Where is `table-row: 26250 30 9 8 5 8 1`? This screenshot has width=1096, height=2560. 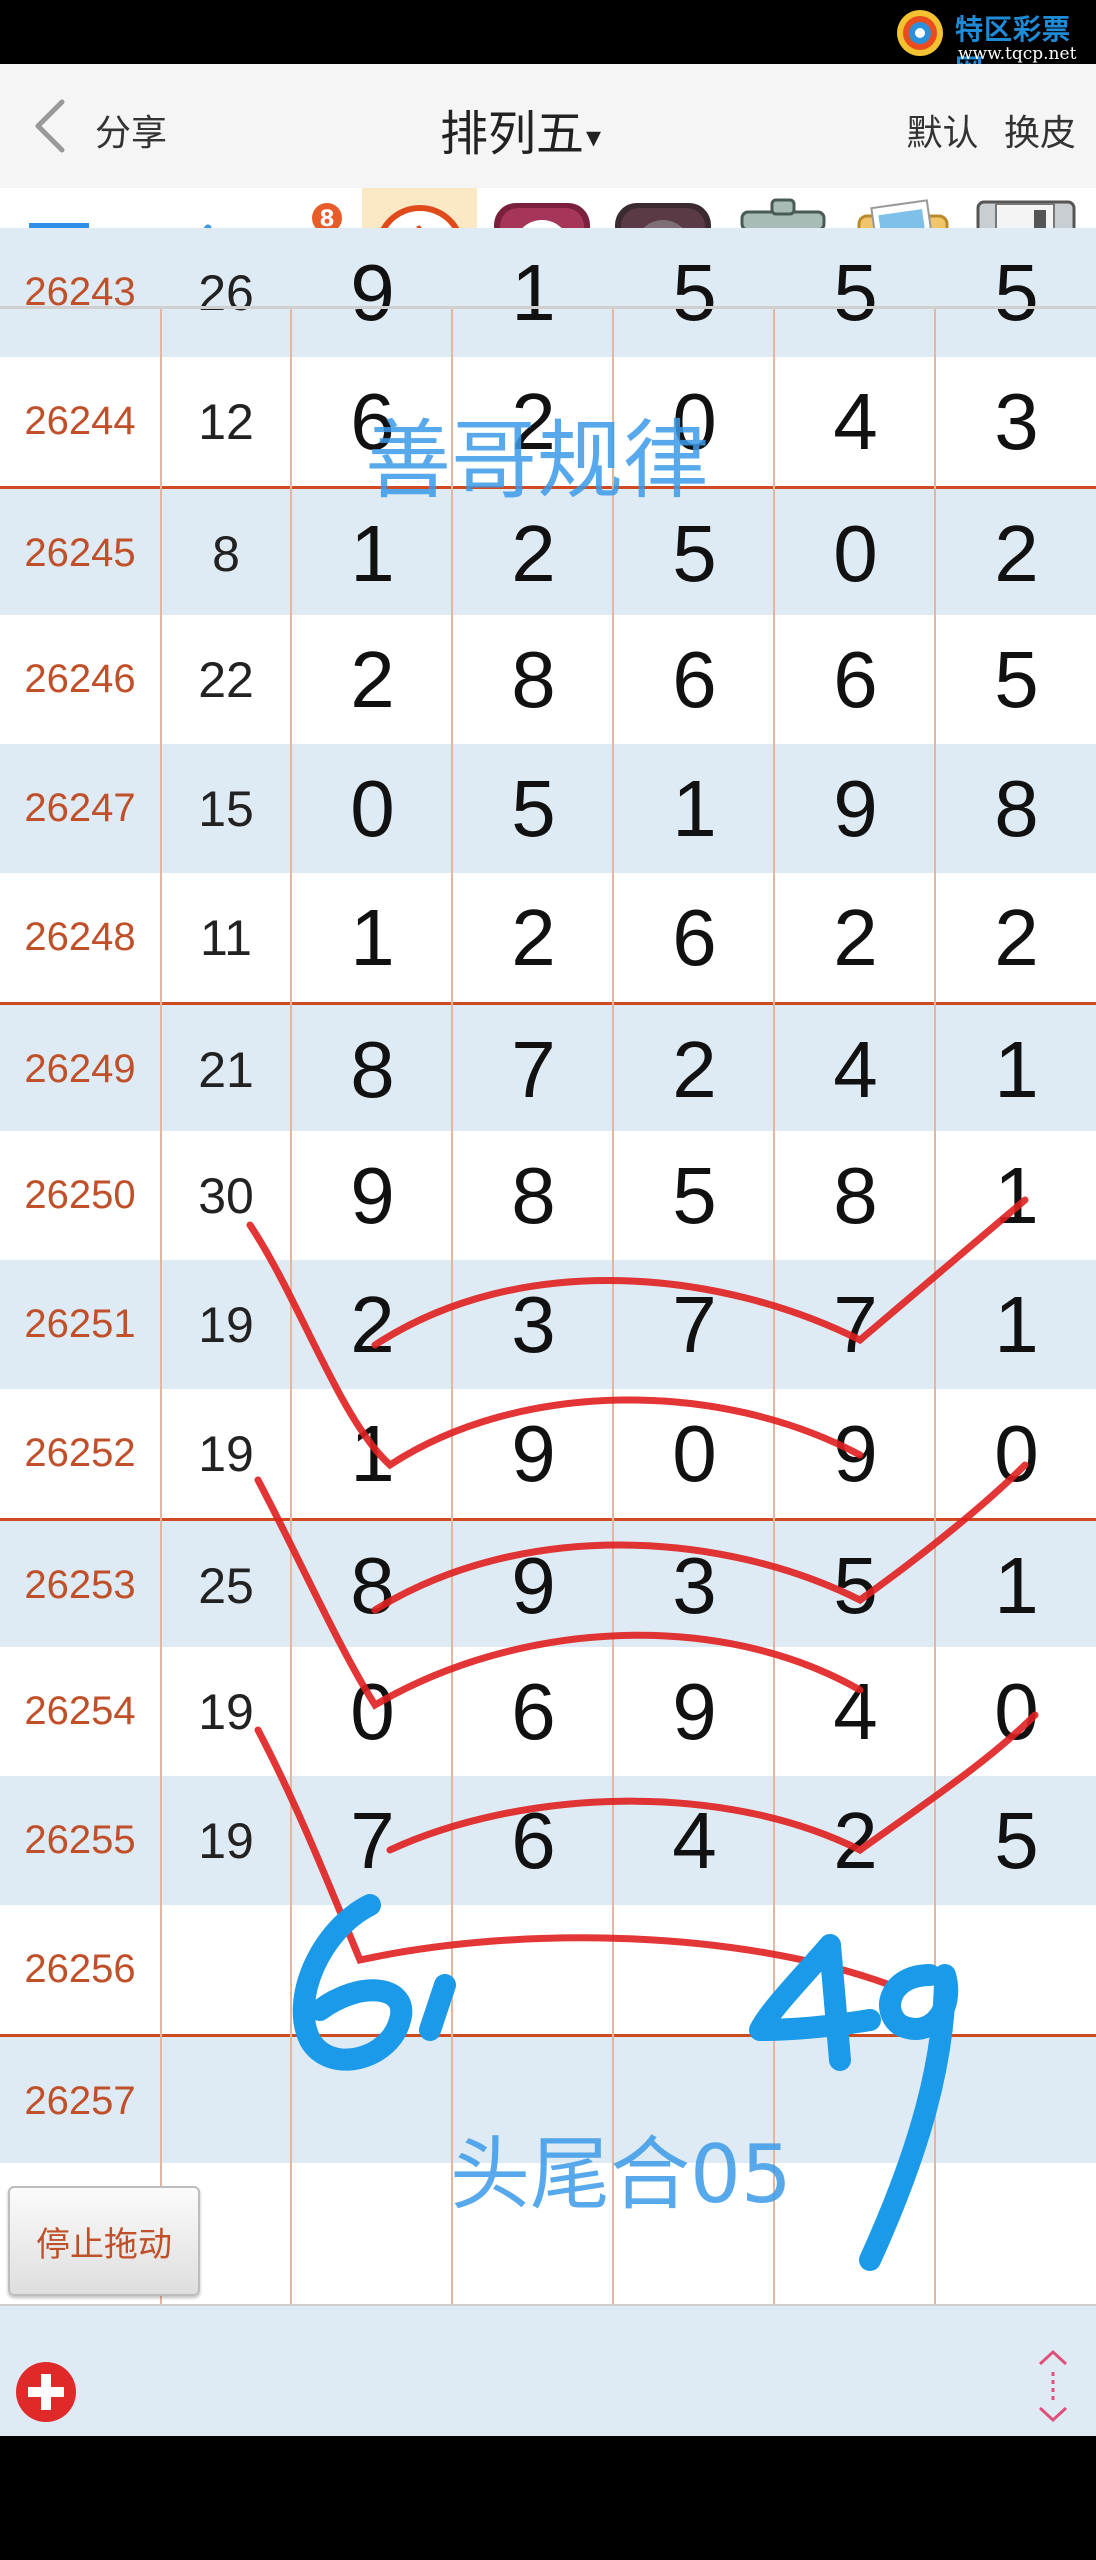 table-row: 26250 30 9 8 5 8 1 is located at coordinates (548, 1195).